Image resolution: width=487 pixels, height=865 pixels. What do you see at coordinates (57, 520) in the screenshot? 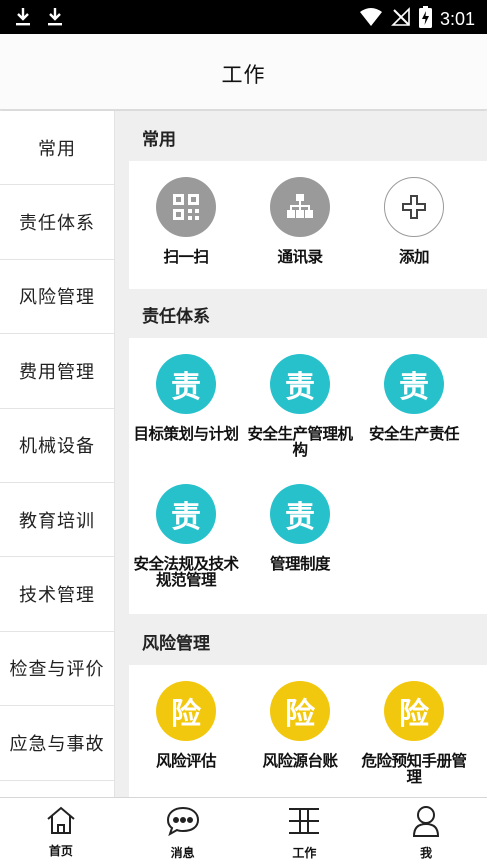
I see `sidebar-item-training: 教育培训` at bounding box center [57, 520].